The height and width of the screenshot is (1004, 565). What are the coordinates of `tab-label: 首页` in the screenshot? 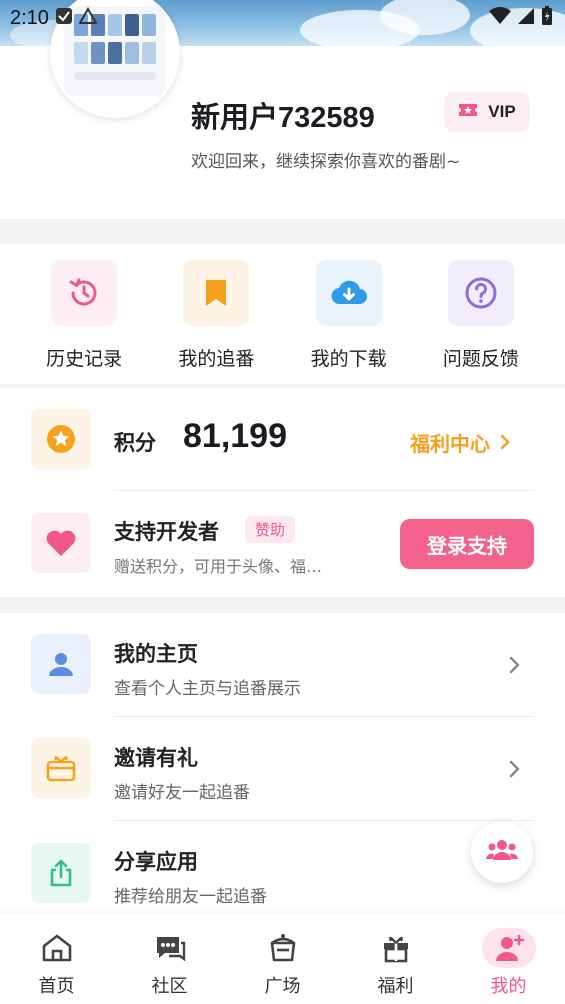 It's located at (56, 986).